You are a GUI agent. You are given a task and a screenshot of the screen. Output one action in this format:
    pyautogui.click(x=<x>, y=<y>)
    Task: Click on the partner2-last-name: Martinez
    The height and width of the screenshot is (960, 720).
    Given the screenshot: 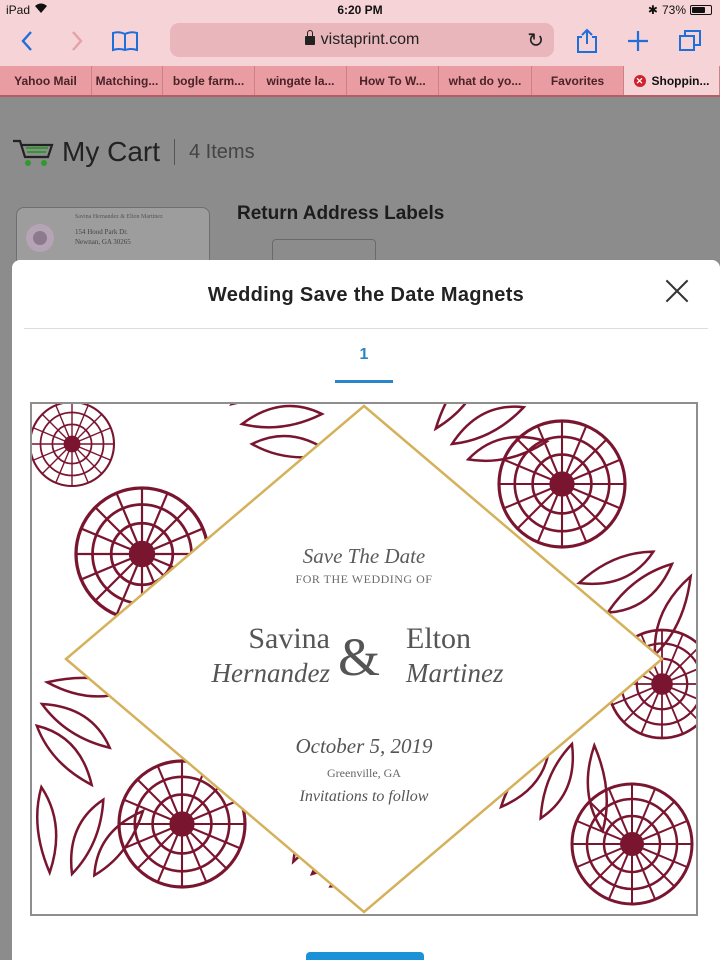 What is the action you would take?
    pyautogui.click(x=455, y=673)
    